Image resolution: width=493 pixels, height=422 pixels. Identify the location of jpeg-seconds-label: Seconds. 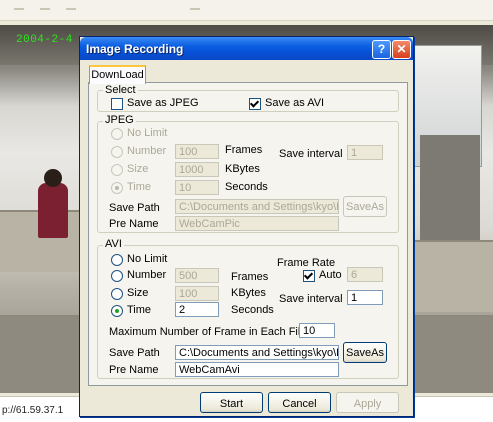
(246, 187).